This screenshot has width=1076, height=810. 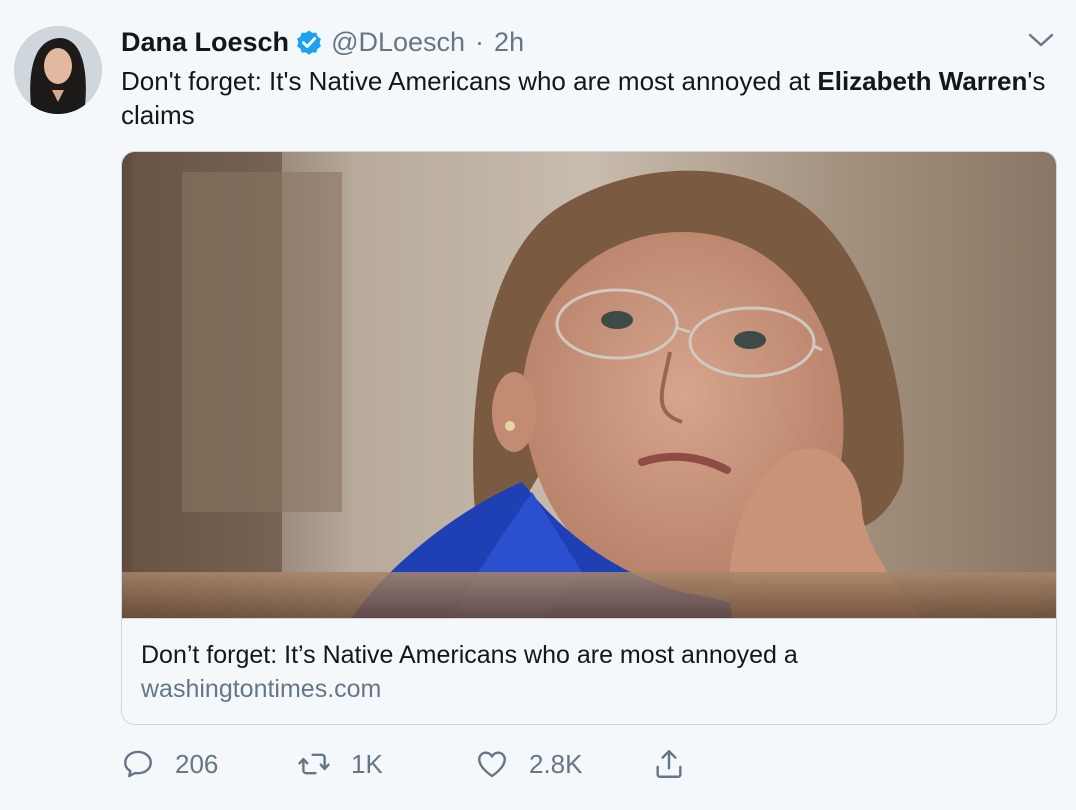 I want to click on like-button: 2.8K, so click(x=529, y=764).